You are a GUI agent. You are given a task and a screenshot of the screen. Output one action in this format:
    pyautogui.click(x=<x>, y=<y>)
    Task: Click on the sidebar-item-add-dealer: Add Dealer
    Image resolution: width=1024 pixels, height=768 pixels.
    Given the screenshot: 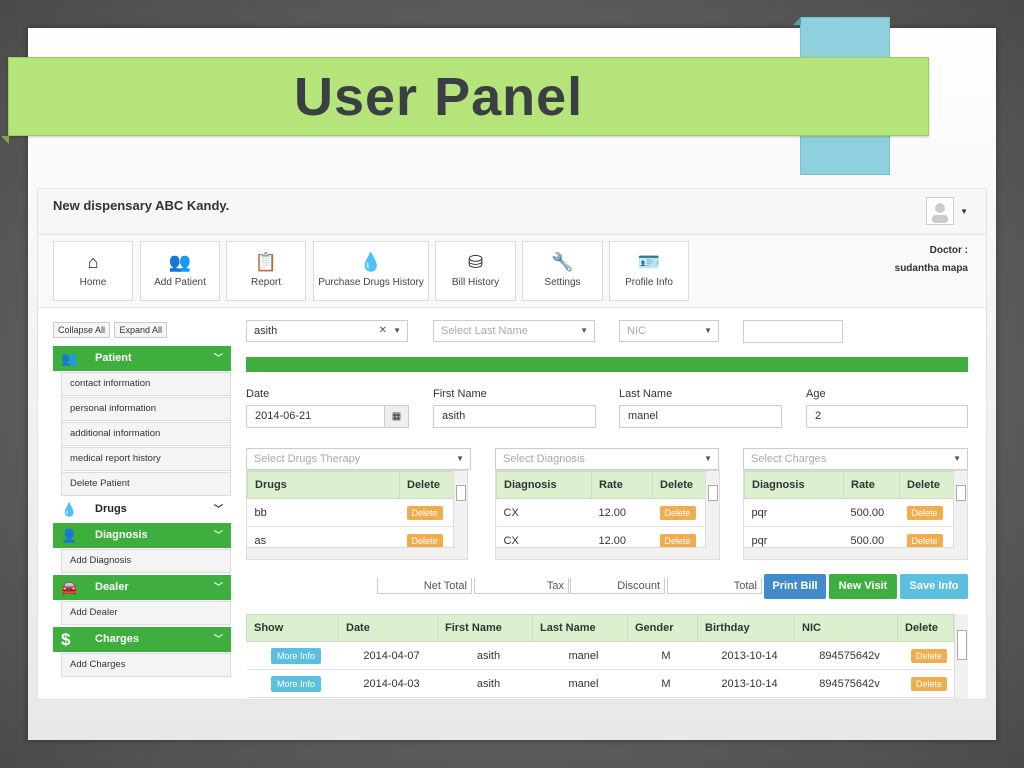 What is the action you would take?
    pyautogui.click(x=146, y=613)
    